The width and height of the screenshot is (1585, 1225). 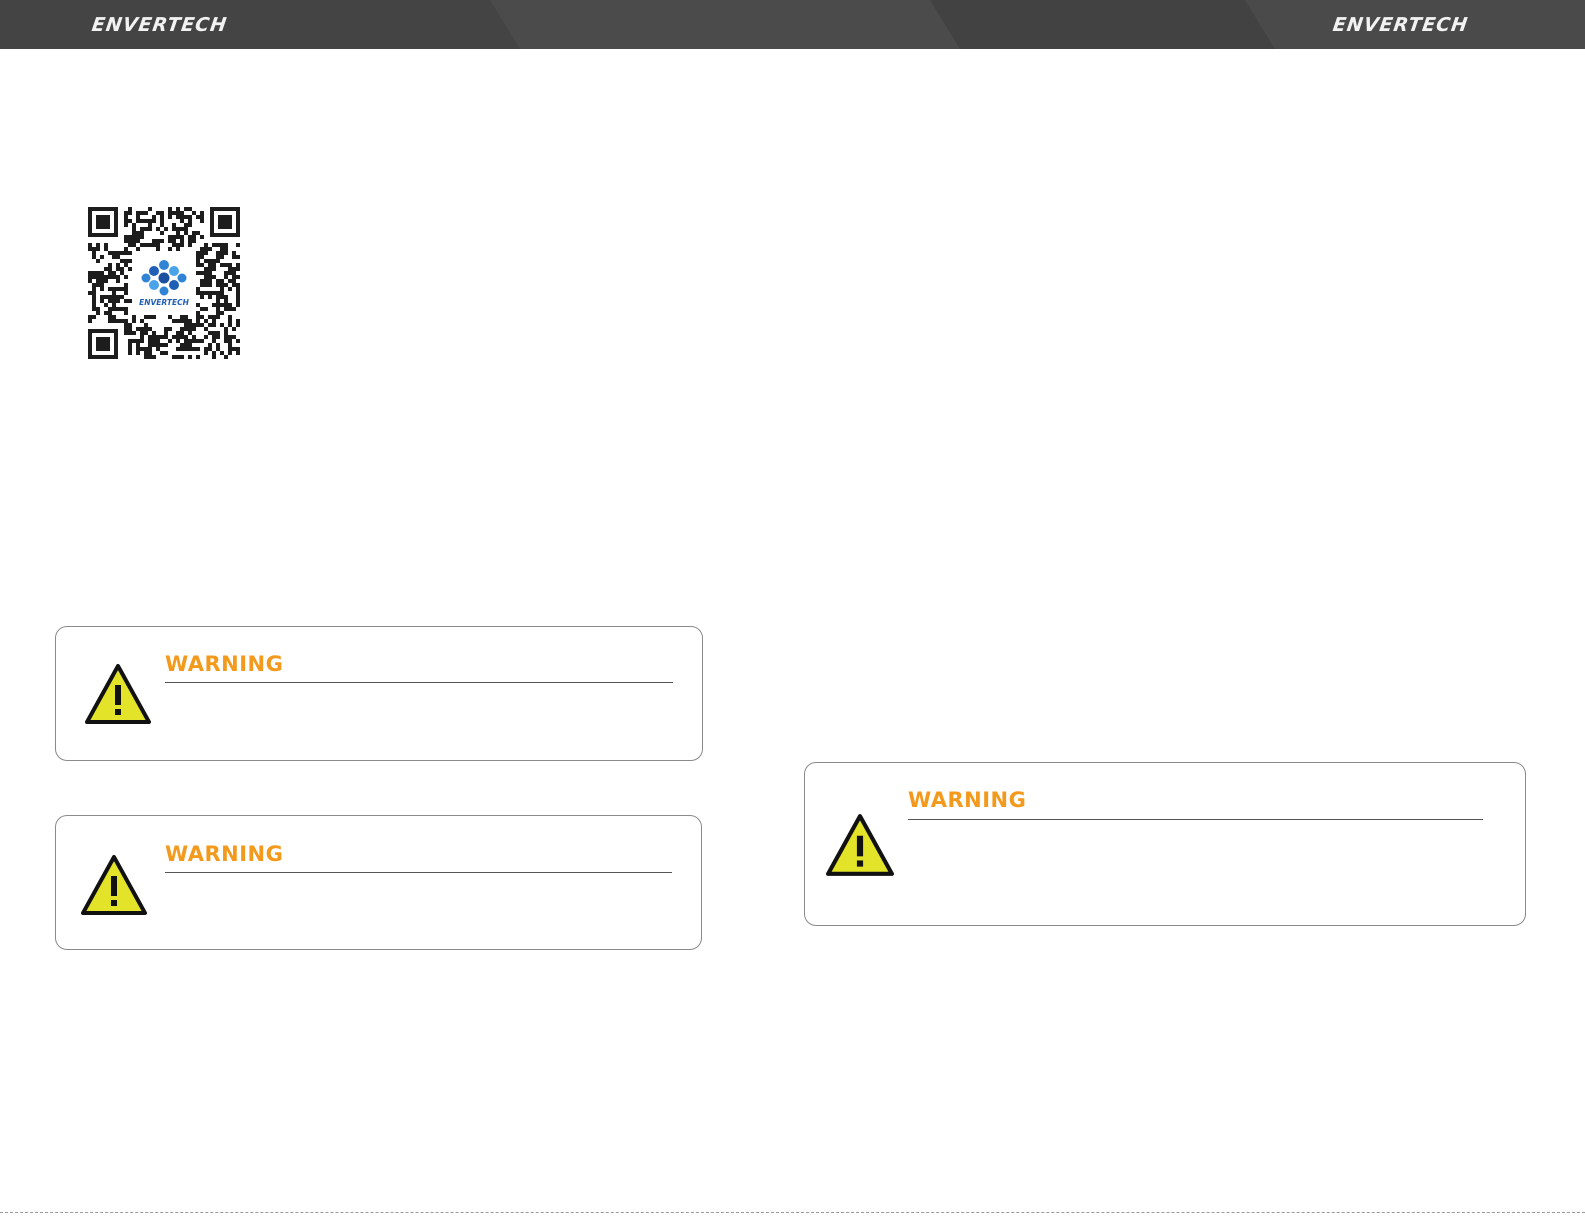 I want to click on qr-center-logo: ENVERTECH, so click(x=164, y=283).